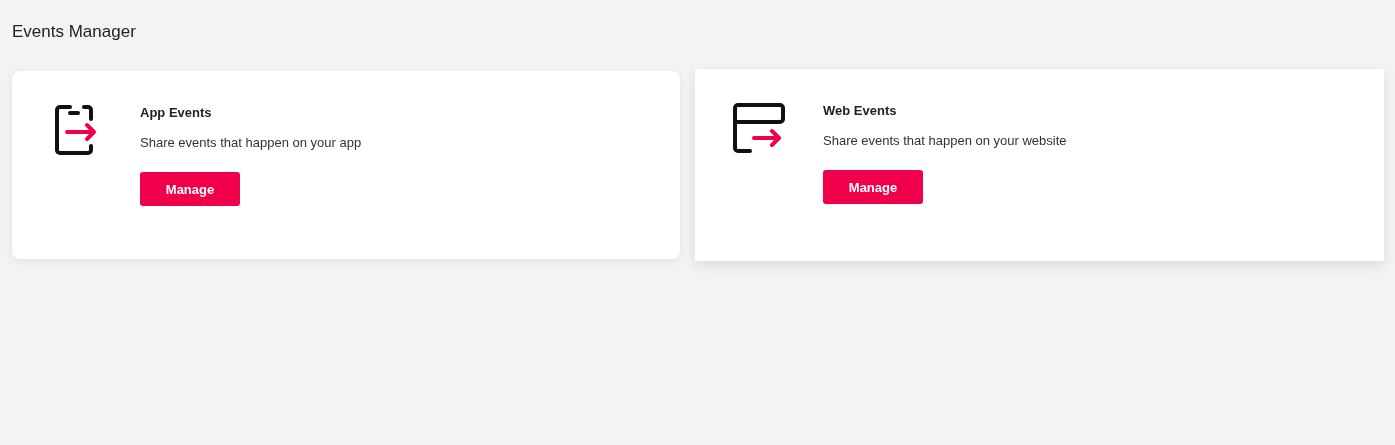 This screenshot has width=1395, height=445. Describe the element at coordinates (74, 32) in the screenshot. I see `page-title: Events Manager` at that location.